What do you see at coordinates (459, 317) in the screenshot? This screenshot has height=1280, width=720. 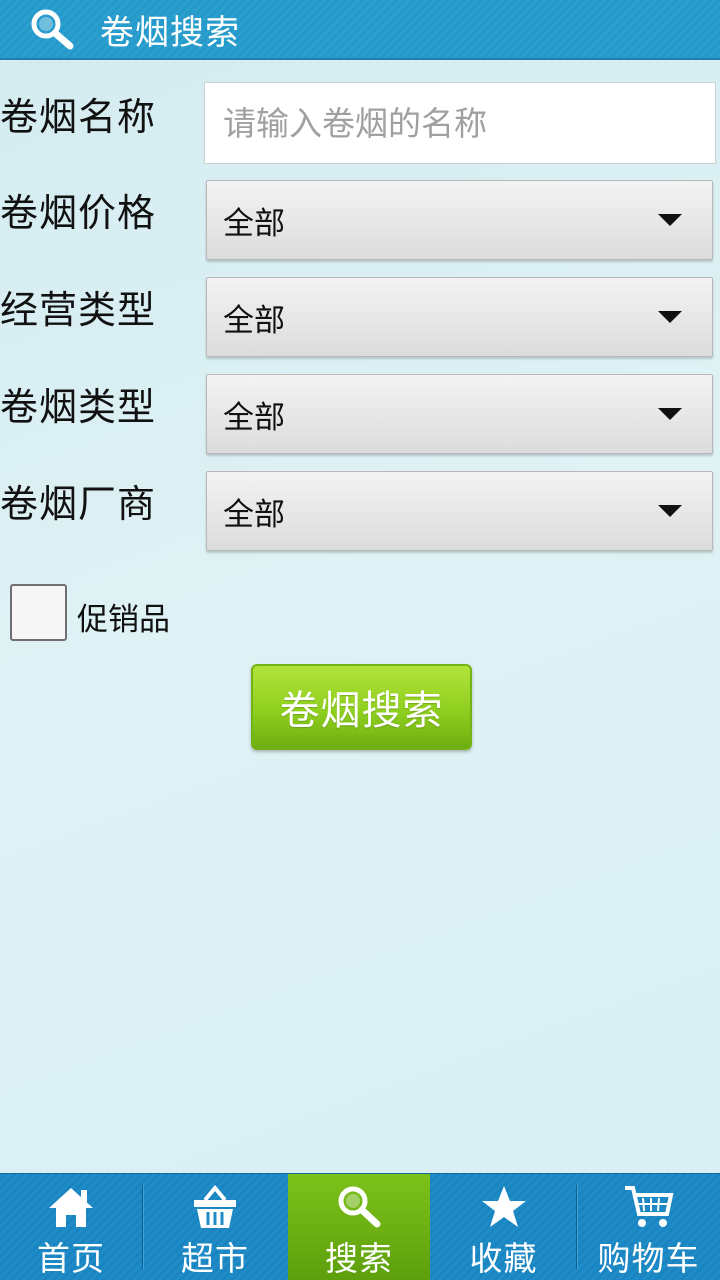 I see `business-type-select: 全部` at bounding box center [459, 317].